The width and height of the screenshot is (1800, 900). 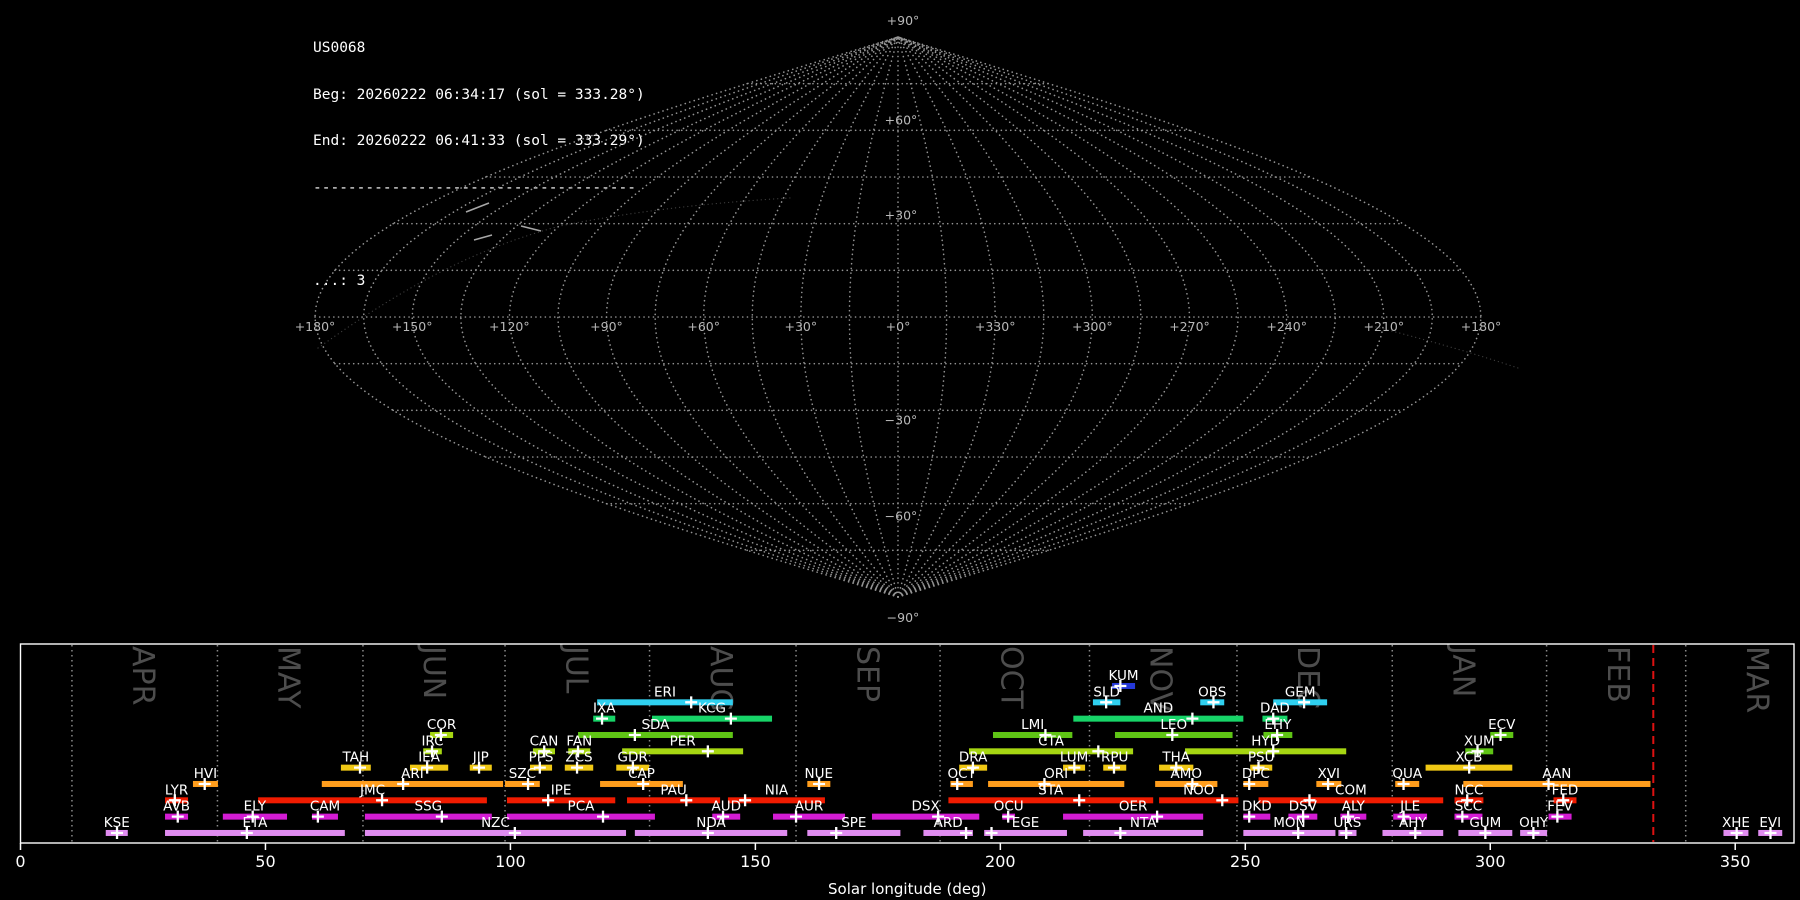 What do you see at coordinates (1256, 774) in the screenshot?
I see `shower-code-label: DPC` at bounding box center [1256, 774].